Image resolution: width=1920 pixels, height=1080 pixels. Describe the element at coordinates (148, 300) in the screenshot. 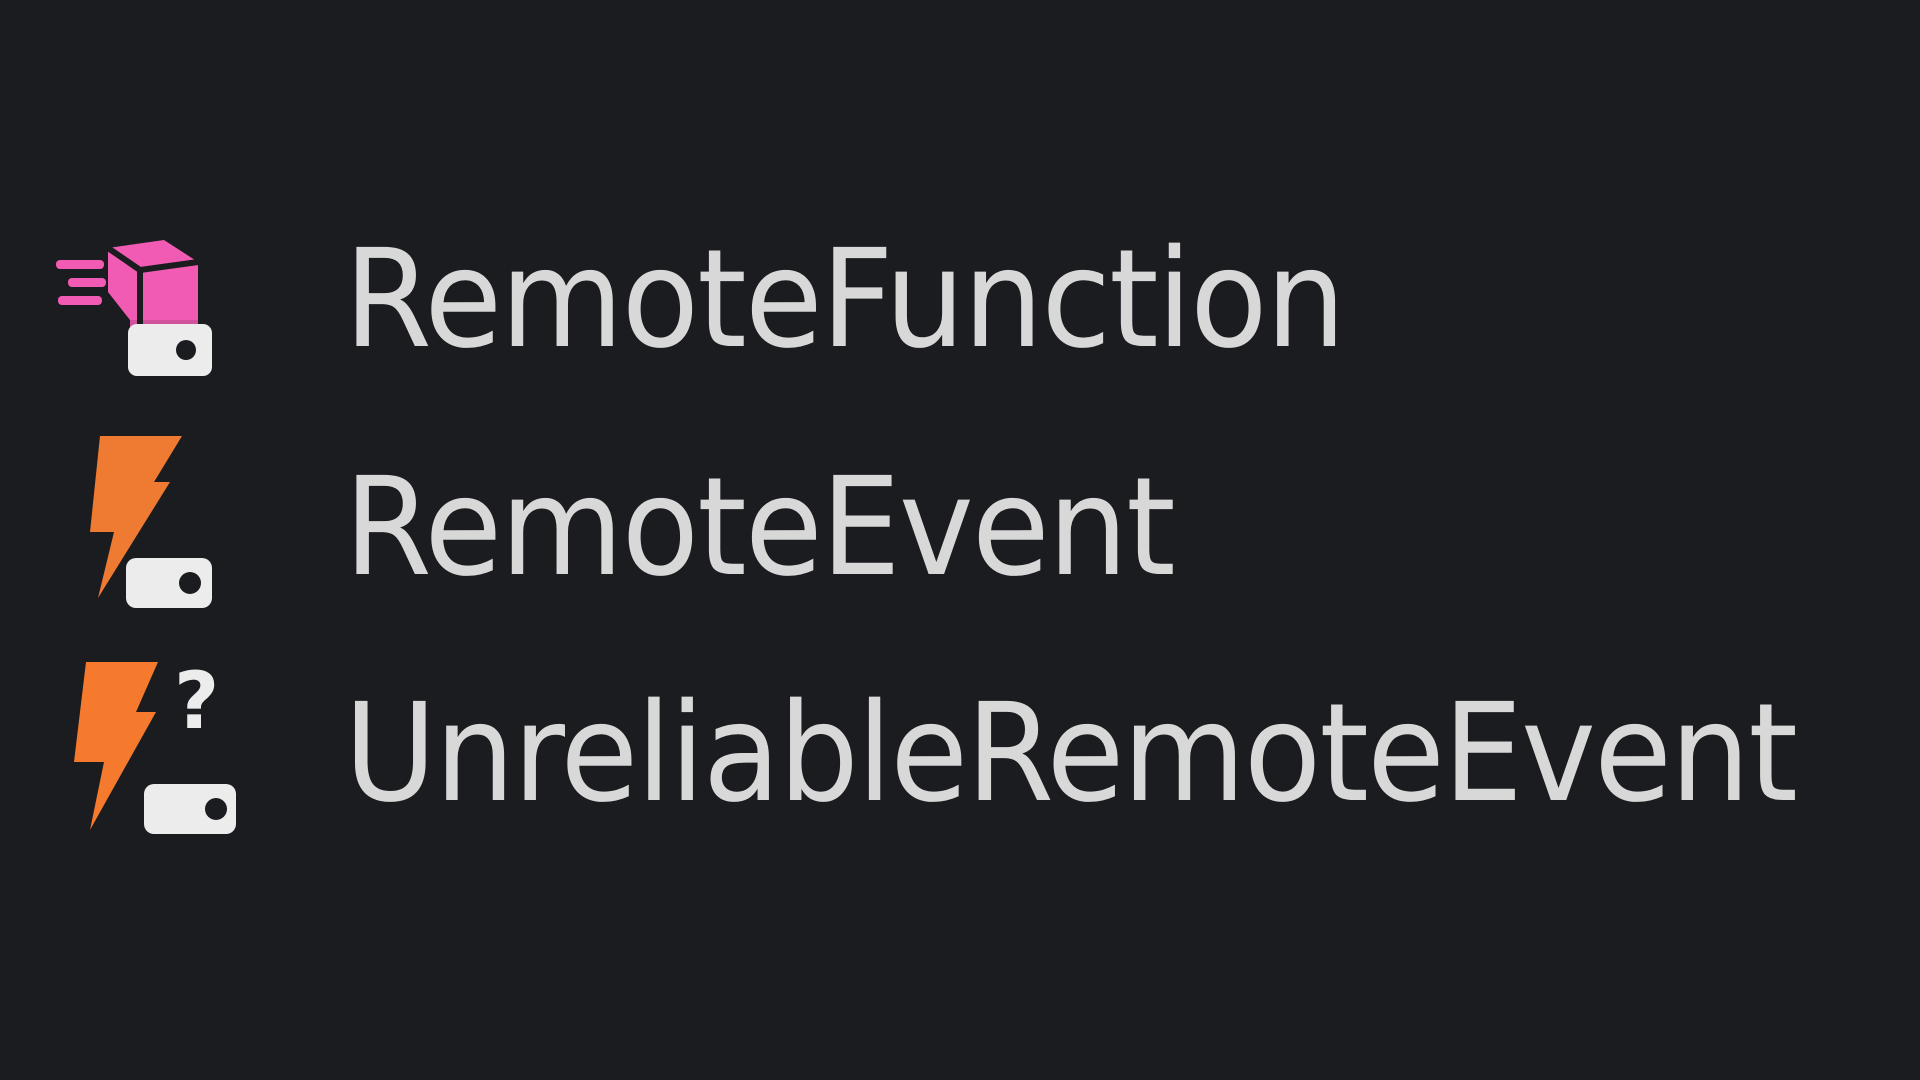

I see `remote-function-icon` at that location.